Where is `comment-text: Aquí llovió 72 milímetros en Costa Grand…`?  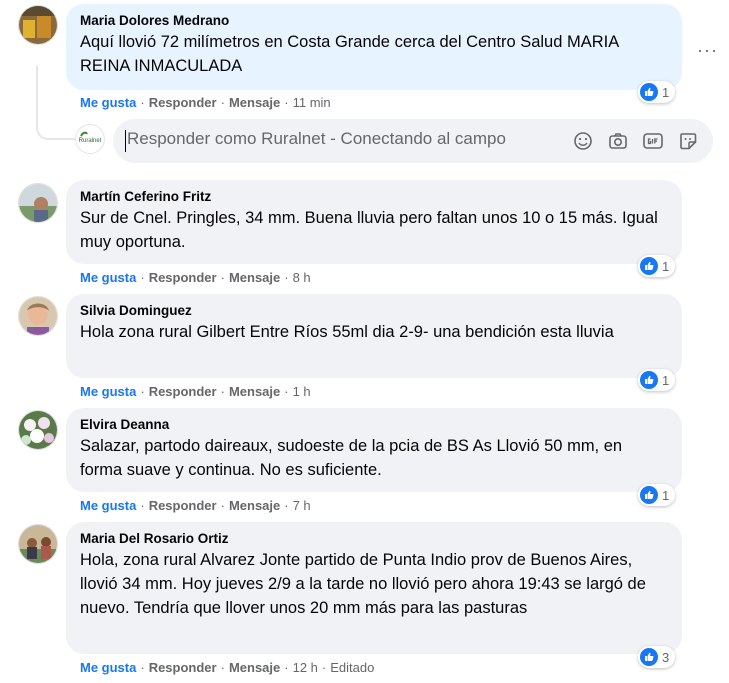
comment-text: Aquí llovió 72 milímetros en Costa Grand… is located at coordinates (349, 54).